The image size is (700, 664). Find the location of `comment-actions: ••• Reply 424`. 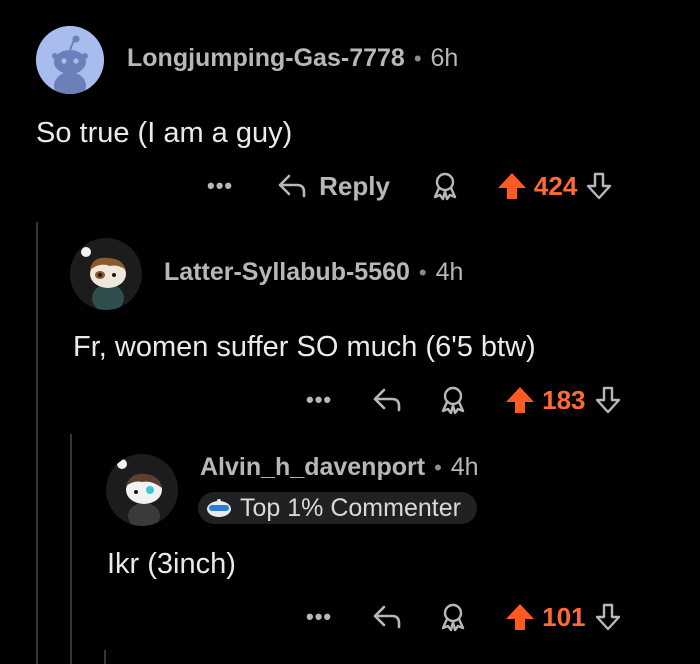

comment-actions: ••• Reply 424 is located at coordinates (410, 186).